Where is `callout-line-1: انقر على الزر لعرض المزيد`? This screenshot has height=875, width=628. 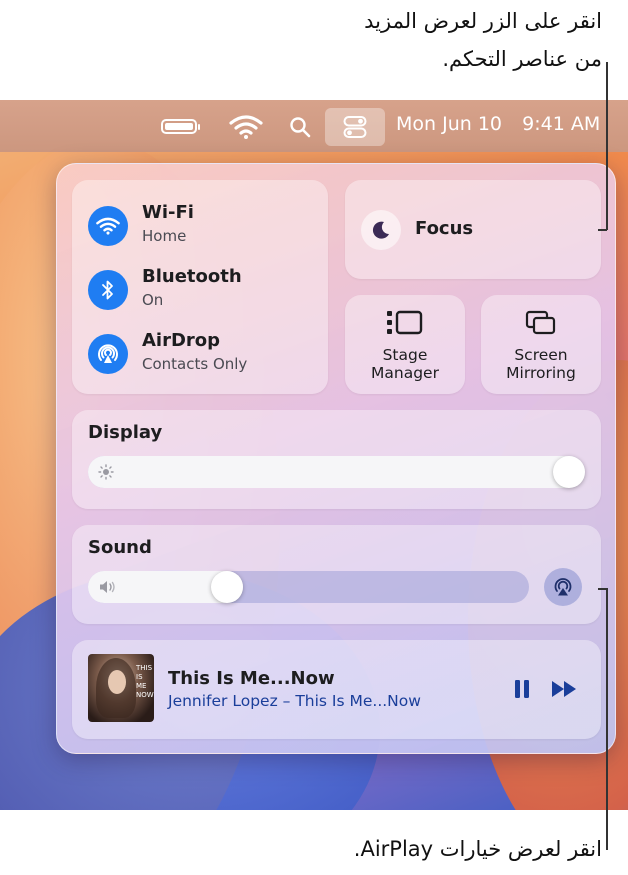 callout-line-1: انقر على الزر لعرض المزيد is located at coordinates (483, 21).